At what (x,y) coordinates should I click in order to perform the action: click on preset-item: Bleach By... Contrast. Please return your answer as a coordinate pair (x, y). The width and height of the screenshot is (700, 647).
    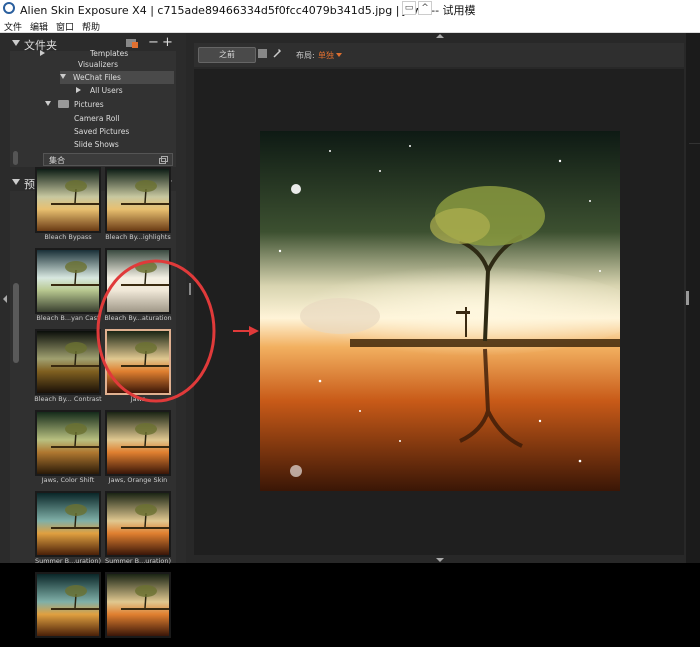
    Looking at the image, I should click on (68, 366).